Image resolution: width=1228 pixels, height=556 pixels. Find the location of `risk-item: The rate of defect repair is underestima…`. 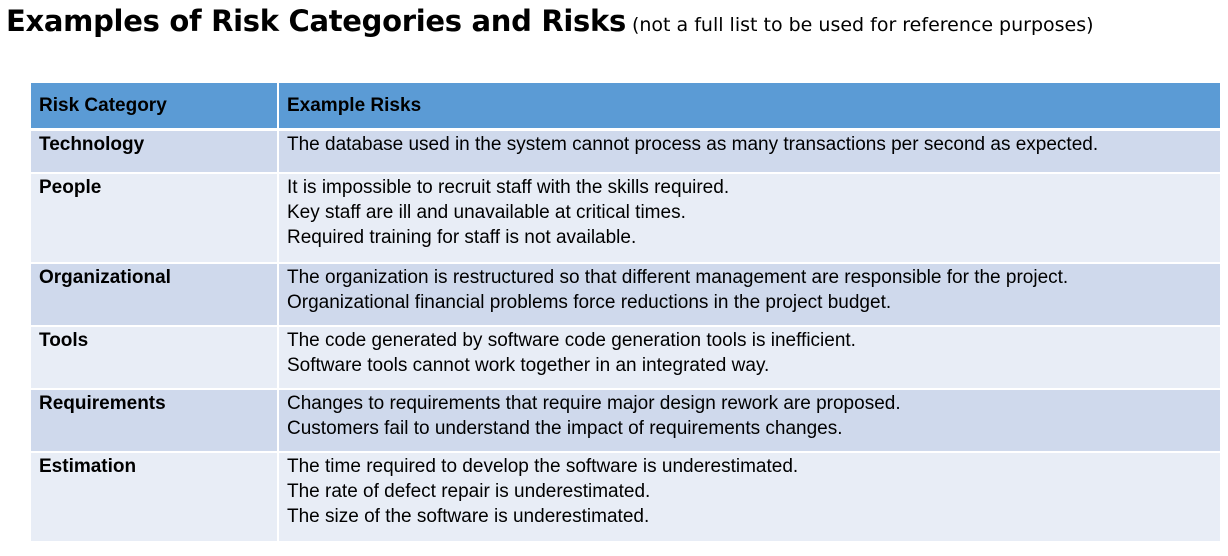

risk-item: The rate of defect repair is underestima… is located at coordinates (469, 491).